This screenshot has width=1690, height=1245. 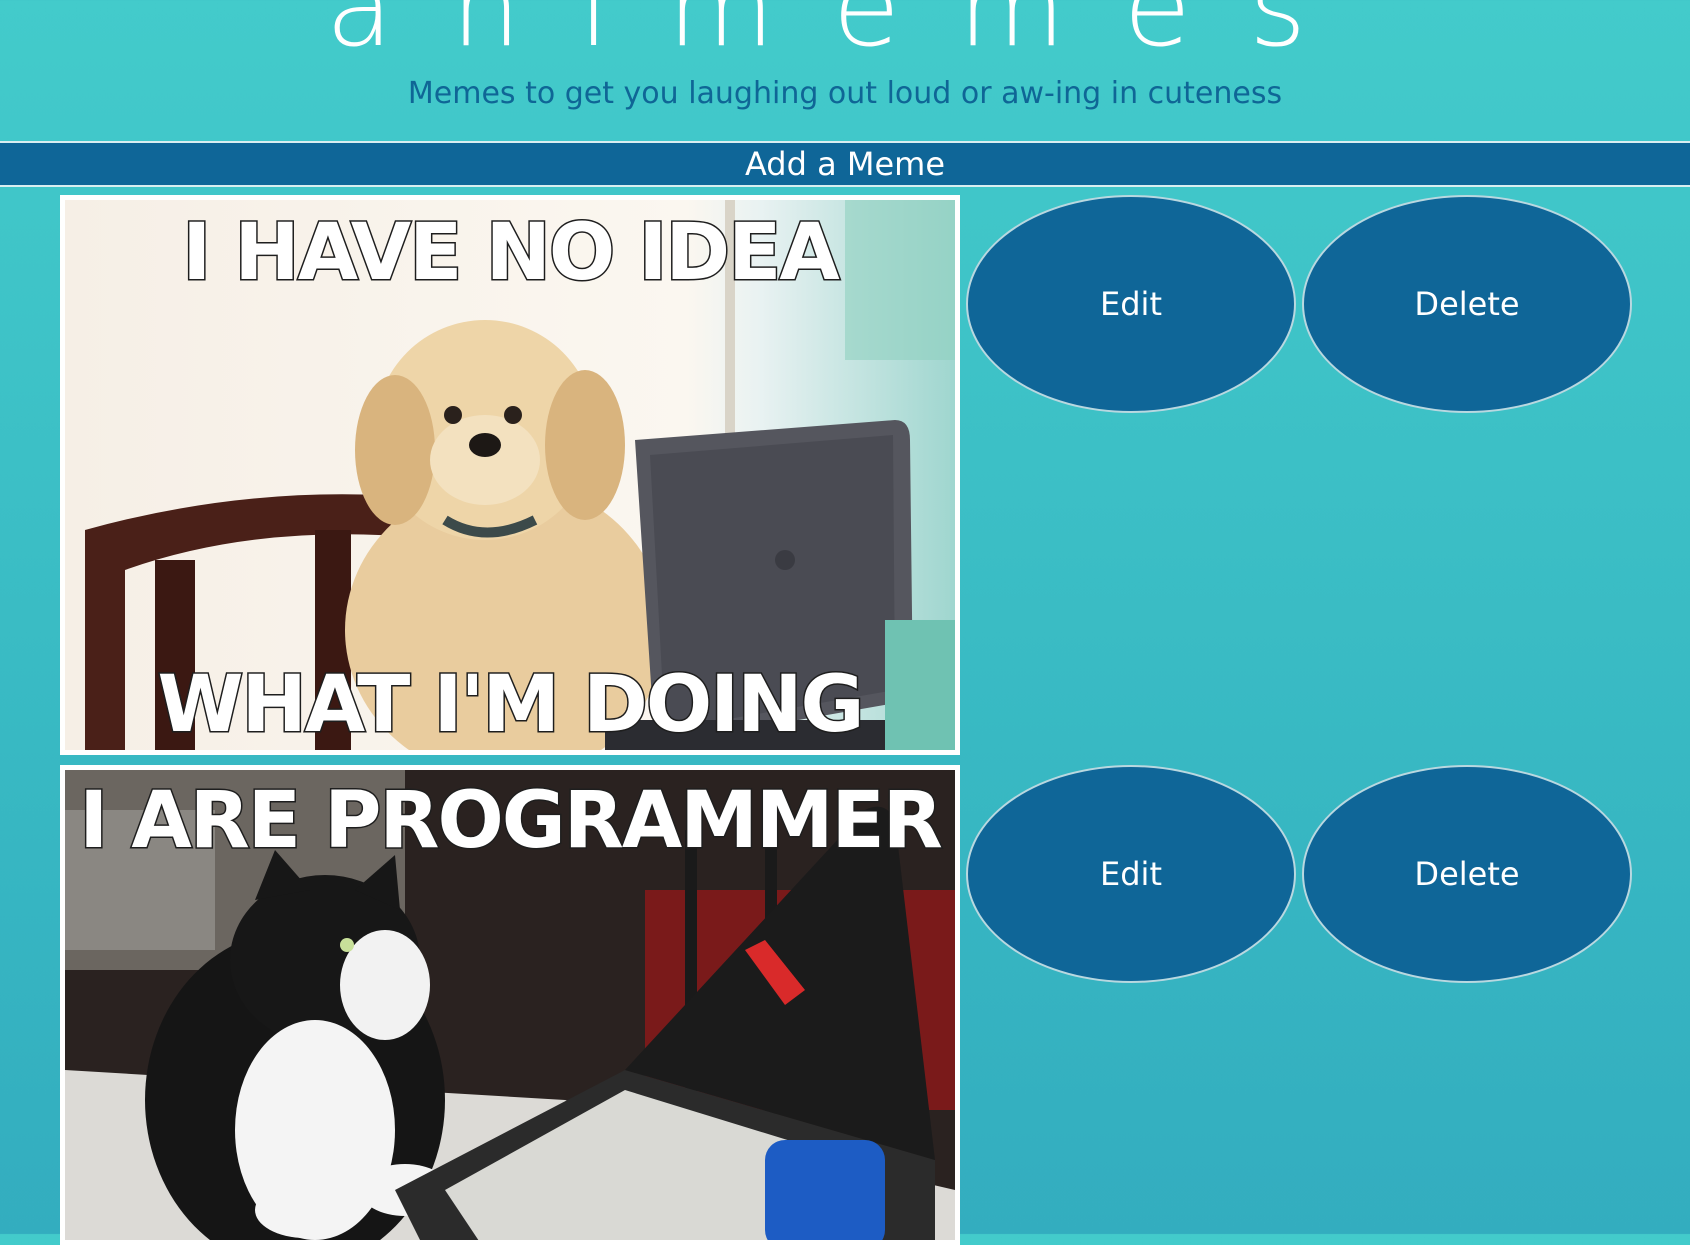 I want to click on page-title: animemes, so click(x=845, y=35).